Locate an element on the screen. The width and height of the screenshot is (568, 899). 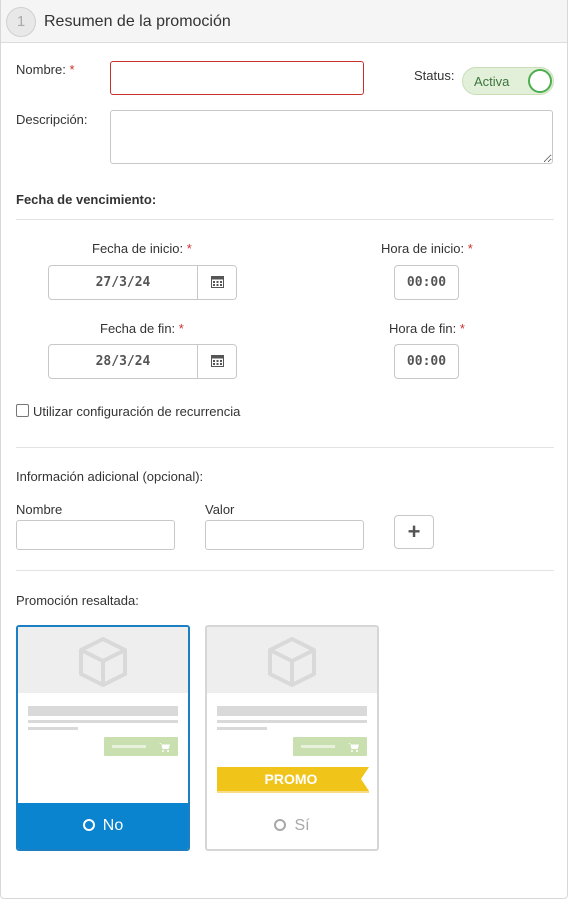
status-toggle-label: Activa is located at coordinates (492, 81).